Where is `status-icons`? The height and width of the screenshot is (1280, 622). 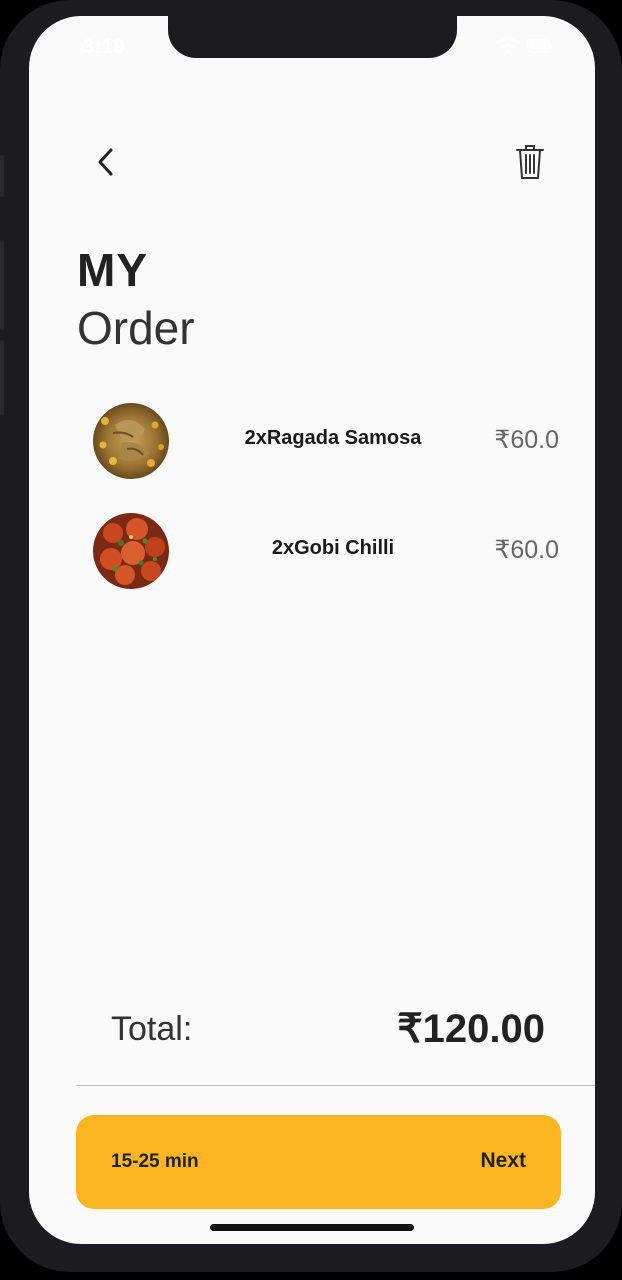 status-icons is located at coordinates (524, 48).